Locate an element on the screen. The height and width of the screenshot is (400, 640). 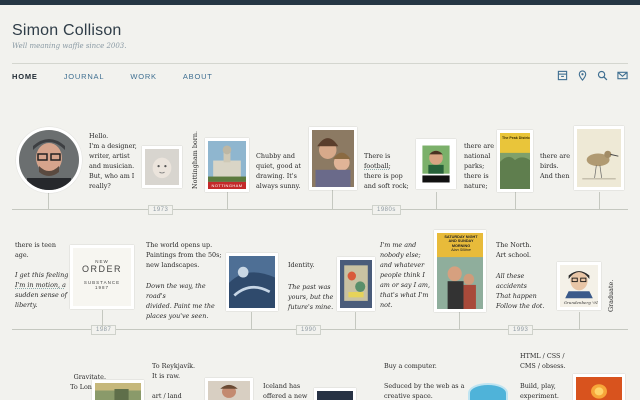
computer-image is located at coordinates (488, 391).